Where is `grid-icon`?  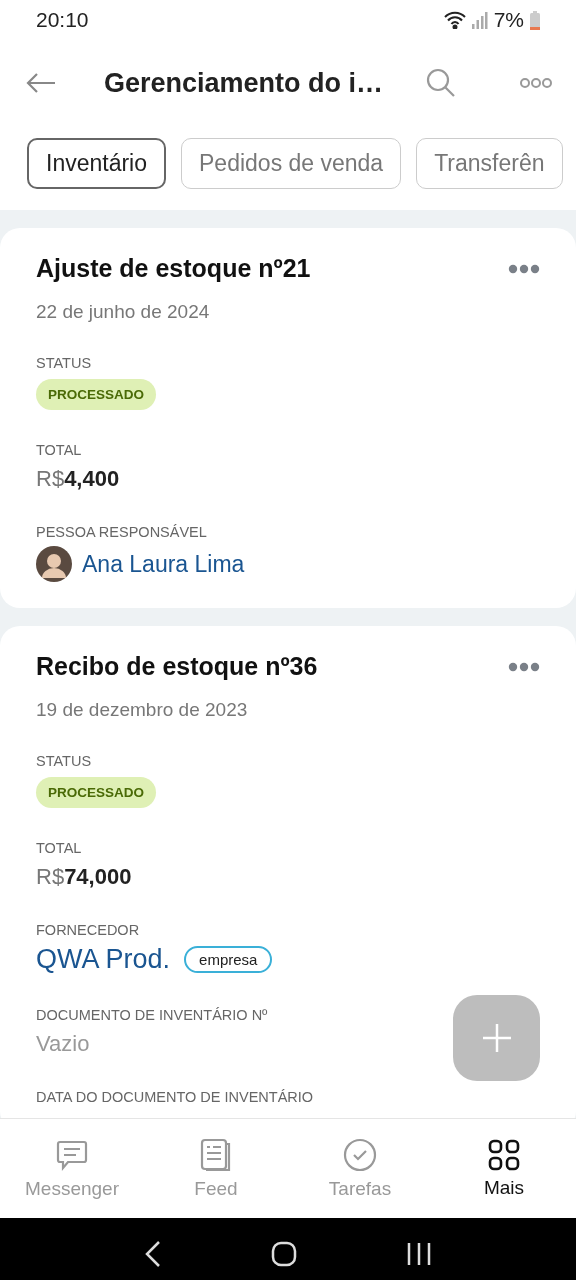 grid-icon is located at coordinates (504, 1154).